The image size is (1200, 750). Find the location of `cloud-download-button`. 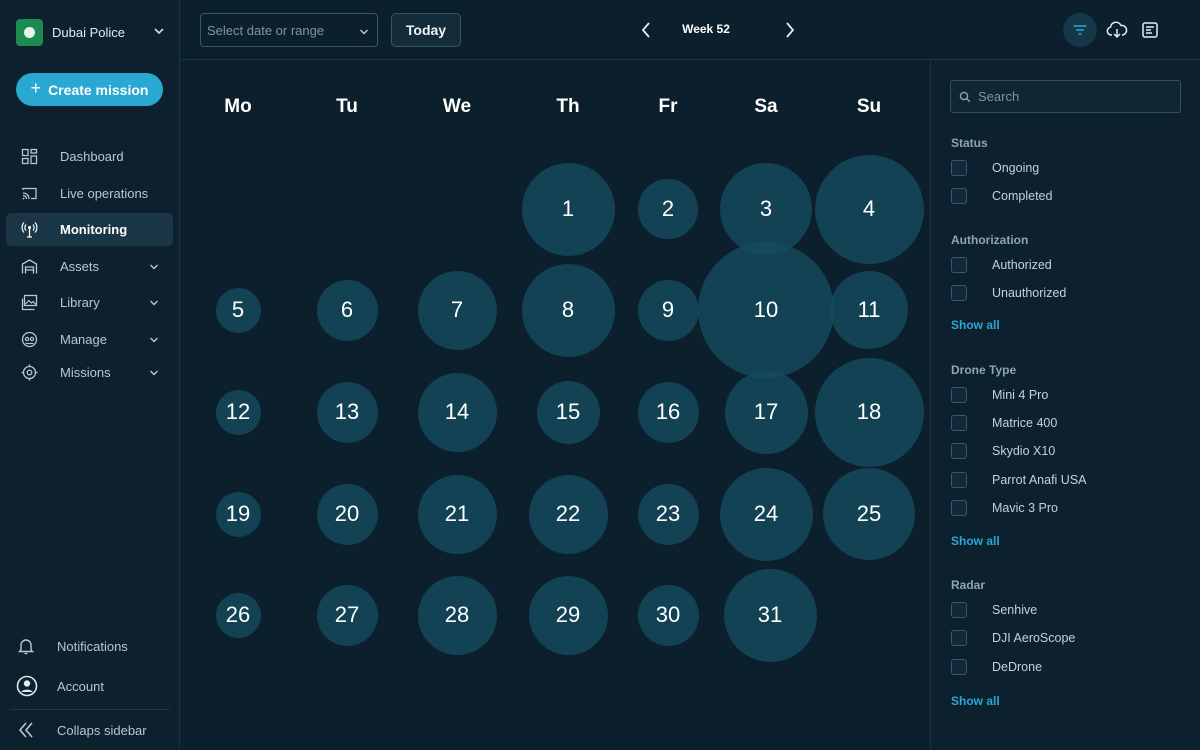

cloud-download-button is located at coordinates (1117, 30).